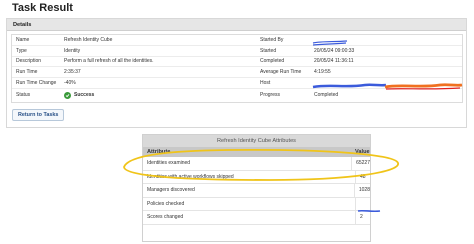 The height and width of the screenshot is (244, 474). I want to click on detail-label: Started, so click(268, 50).